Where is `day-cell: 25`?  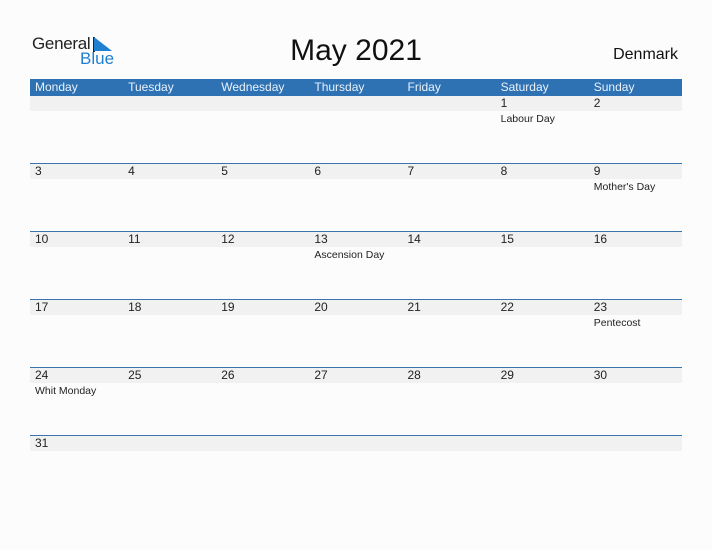 day-cell: 25 is located at coordinates (169, 382).